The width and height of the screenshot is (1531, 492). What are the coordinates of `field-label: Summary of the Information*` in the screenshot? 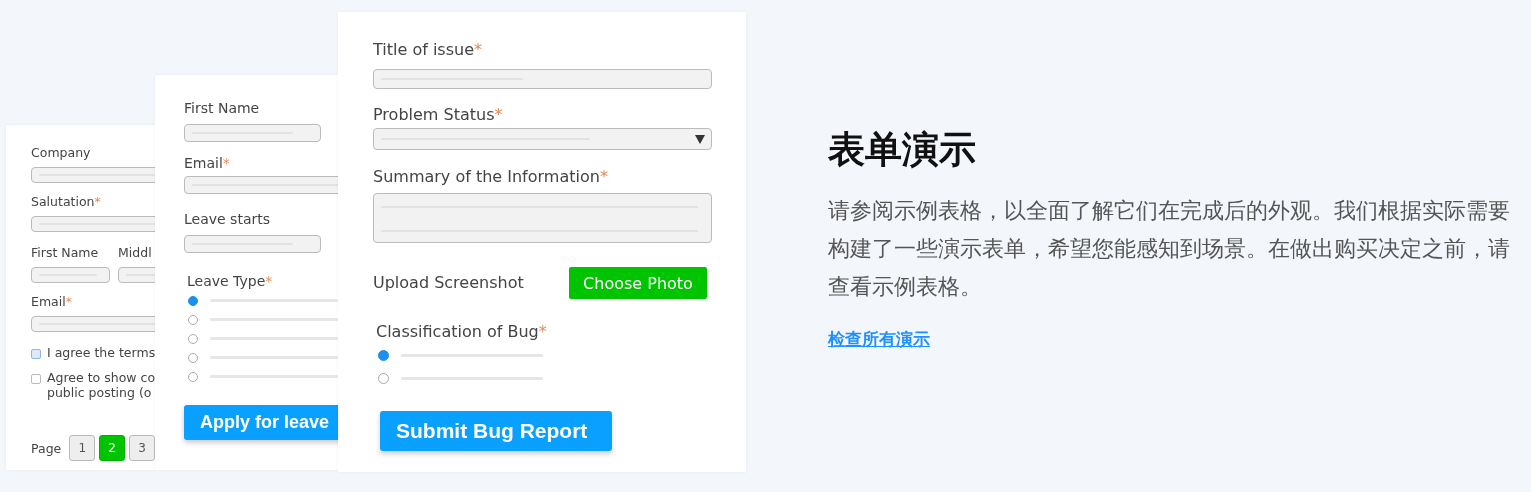 It's located at (490, 177).